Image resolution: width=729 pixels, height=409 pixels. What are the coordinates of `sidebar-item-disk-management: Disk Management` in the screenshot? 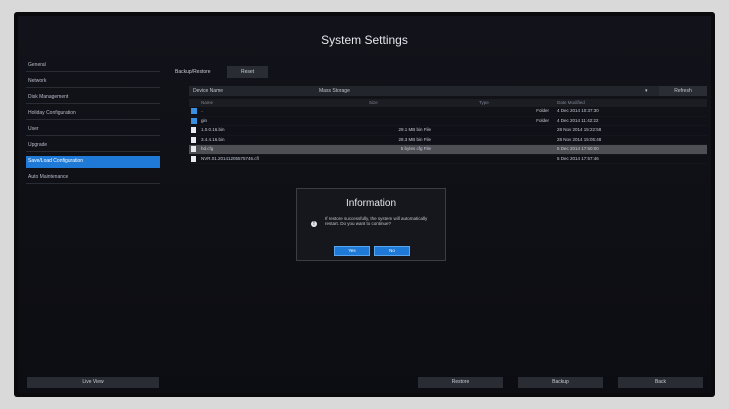 It's located at (93, 98).